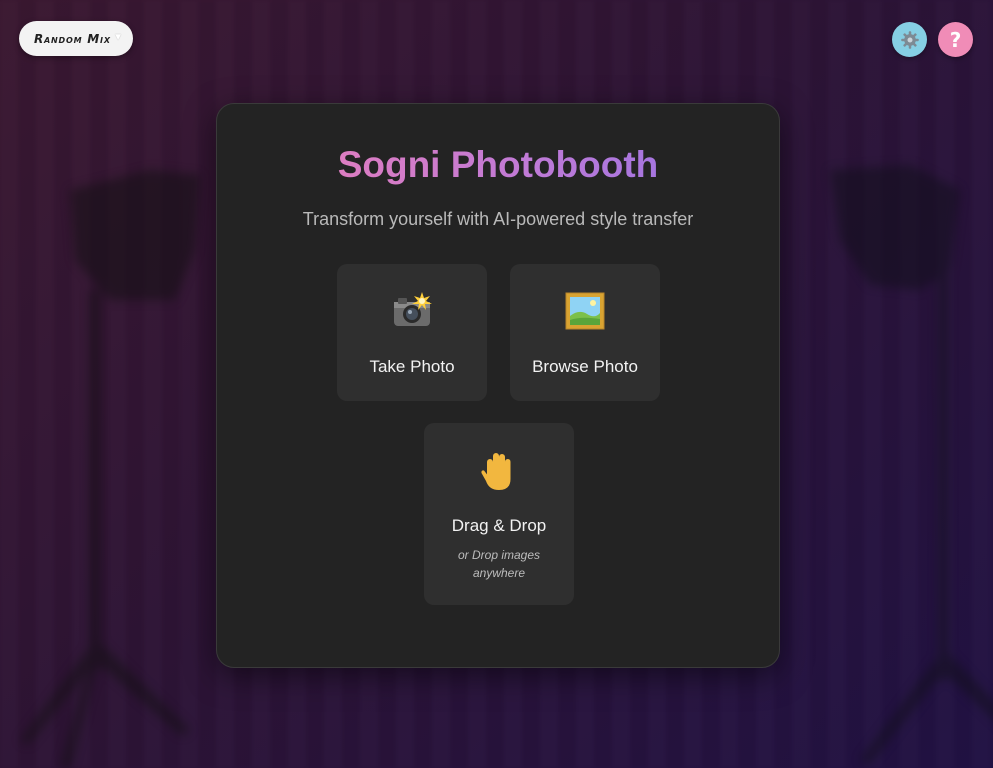  What do you see at coordinates (585, 332) in the screenshot?
I see `browse-photo-button: Browse Photo` at bounding box center [585, 332].